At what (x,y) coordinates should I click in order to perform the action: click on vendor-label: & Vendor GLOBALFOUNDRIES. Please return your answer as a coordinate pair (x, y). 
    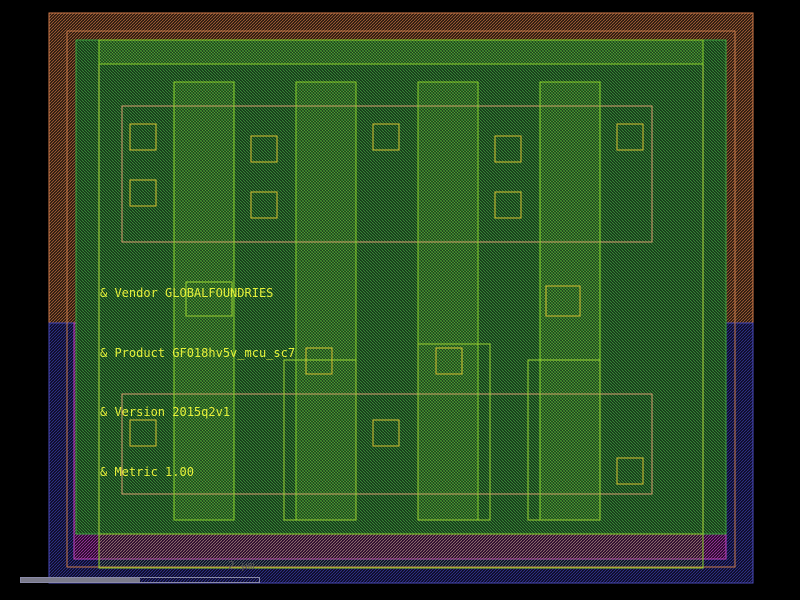
    Looking at the image, I should click on (187, 293).